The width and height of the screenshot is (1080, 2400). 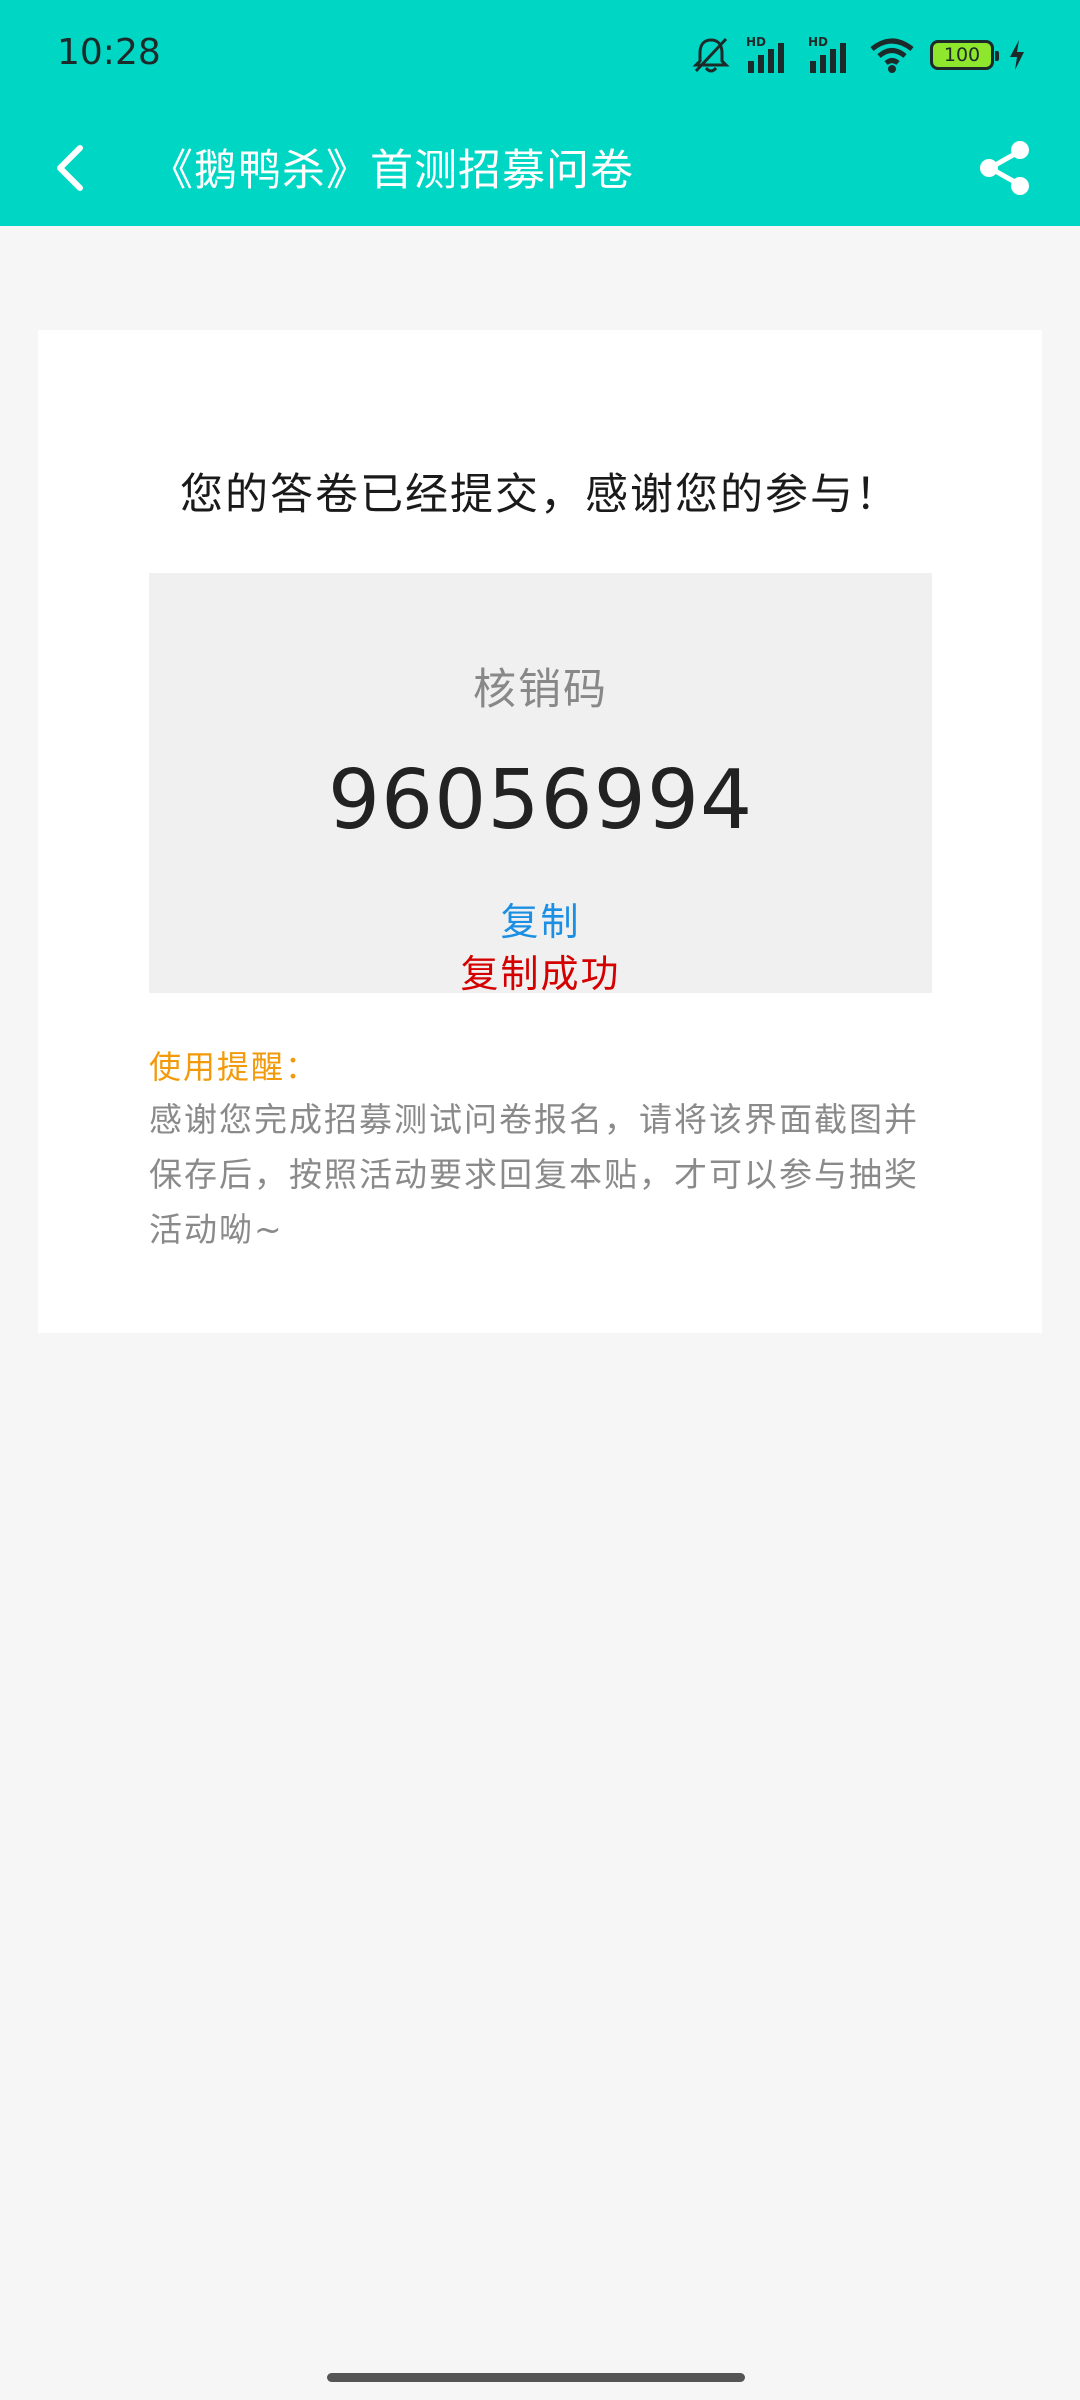 I want to click on status-time: 10:28, so click(x=109, y=52).